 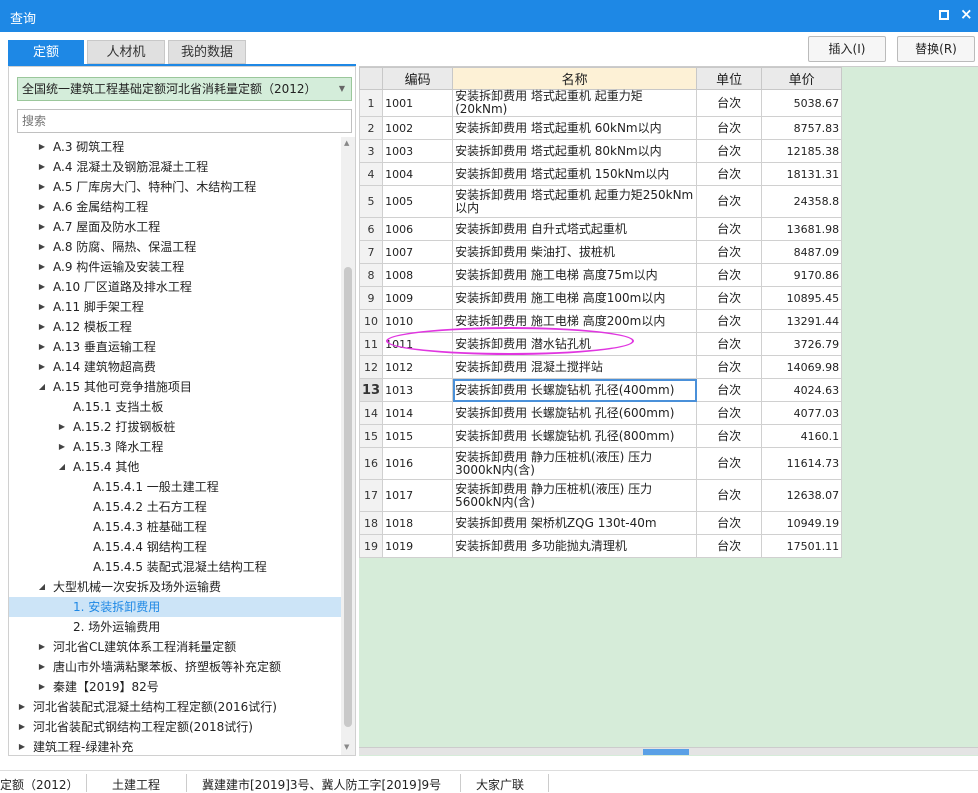 I want to click on tree-node: ▶ A.10 厂区道路及排水工程, so click(x=175, y=287).